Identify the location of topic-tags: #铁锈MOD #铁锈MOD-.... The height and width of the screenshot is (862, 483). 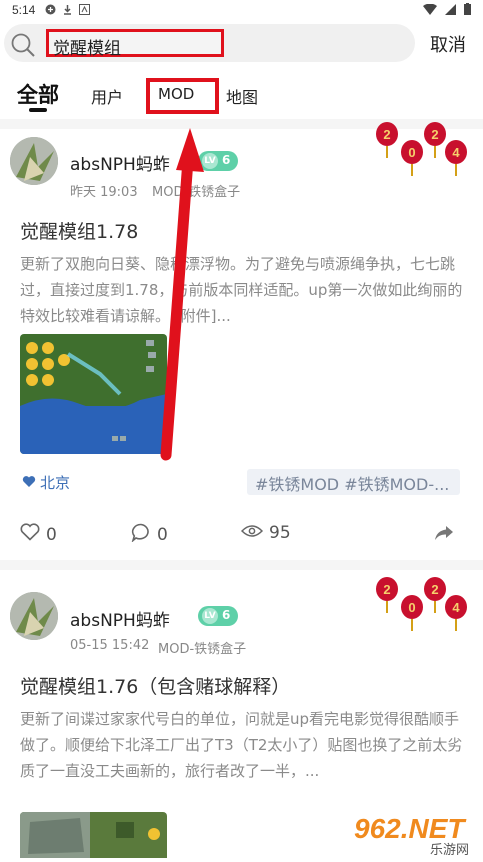
(353, 482).